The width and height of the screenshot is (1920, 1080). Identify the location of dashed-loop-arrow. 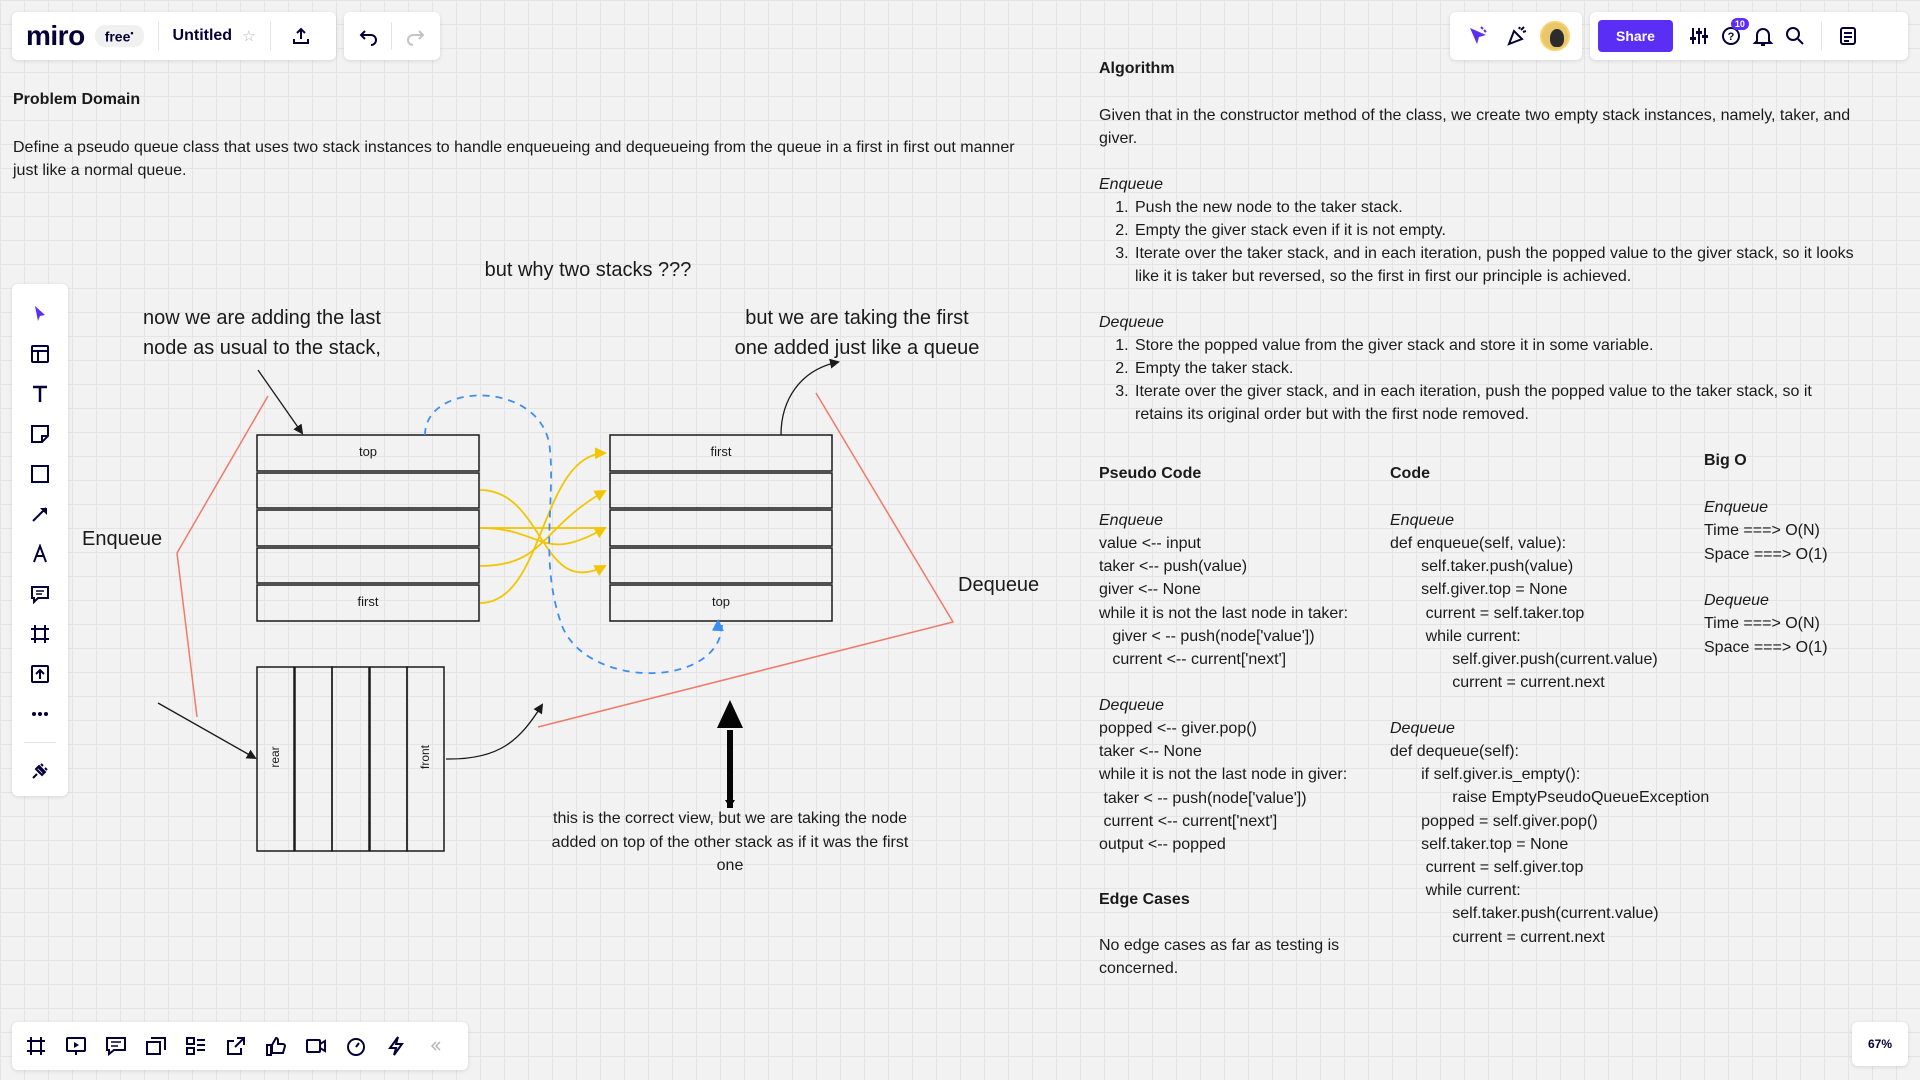
(574, 534).